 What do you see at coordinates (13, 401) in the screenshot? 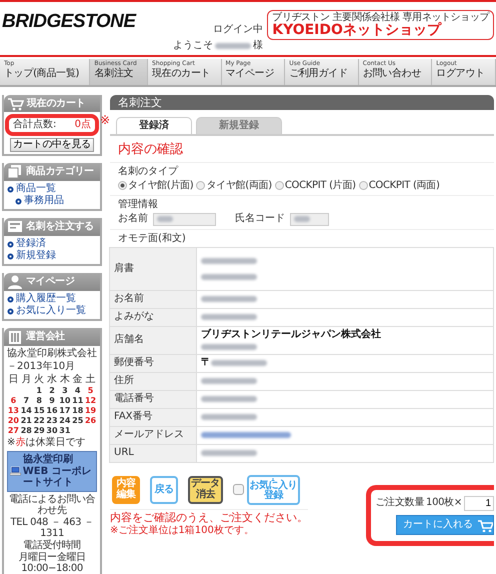
I see `calendar-day: 6` at bounding box center [13, 401].